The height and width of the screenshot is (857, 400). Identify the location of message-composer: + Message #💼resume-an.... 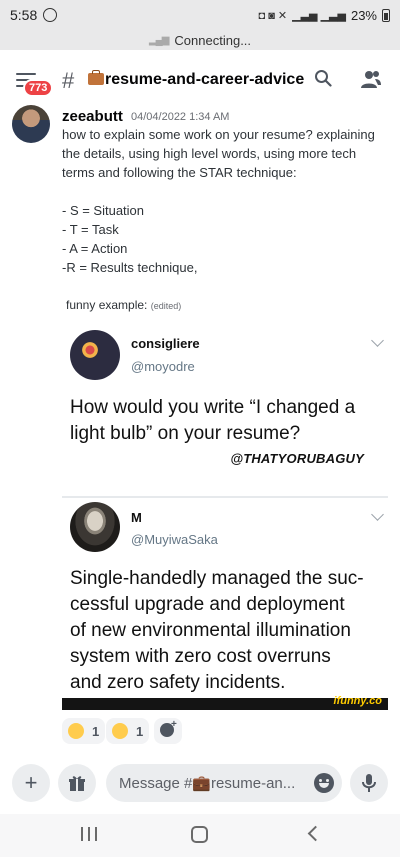
(200, 783).